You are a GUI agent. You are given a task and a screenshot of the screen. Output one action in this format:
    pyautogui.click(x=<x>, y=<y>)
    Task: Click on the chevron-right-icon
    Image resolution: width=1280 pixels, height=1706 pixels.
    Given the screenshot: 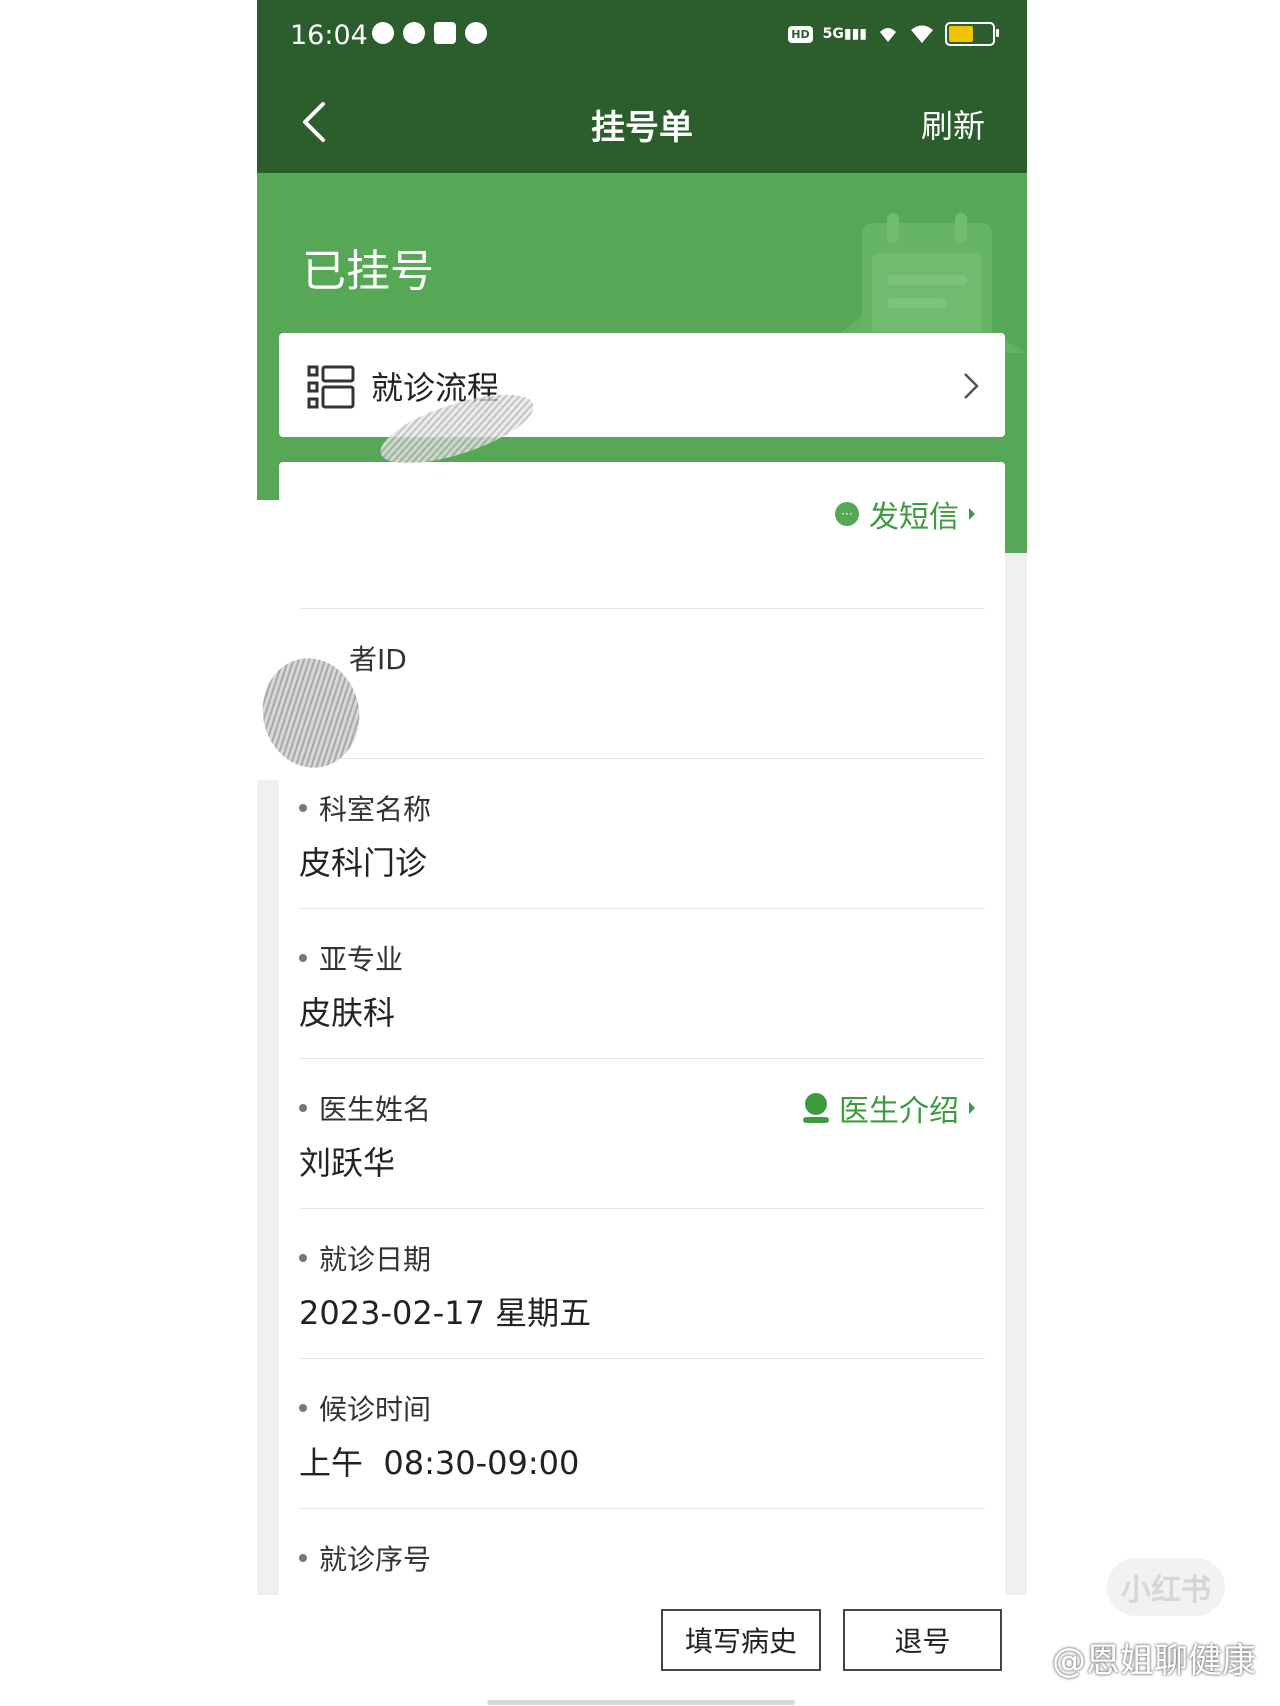 What is the action you would take?
    pyautogui.click(x=971, y=386)
    